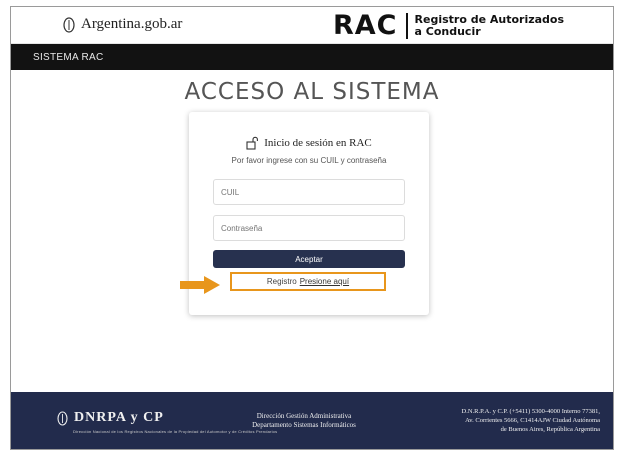  I want to click on system-bar: SISTEMA RAC, so click(312, 57).